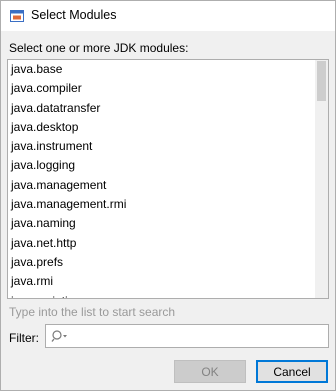  Describe the element at coordinates (161, 185) in the screenshot. I see `module-list-item: java.management` at that location.